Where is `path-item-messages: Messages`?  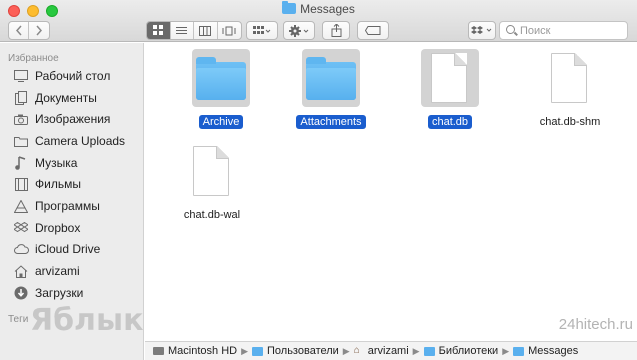
path-item-messages: Messages is located at coordinates (545, 351).